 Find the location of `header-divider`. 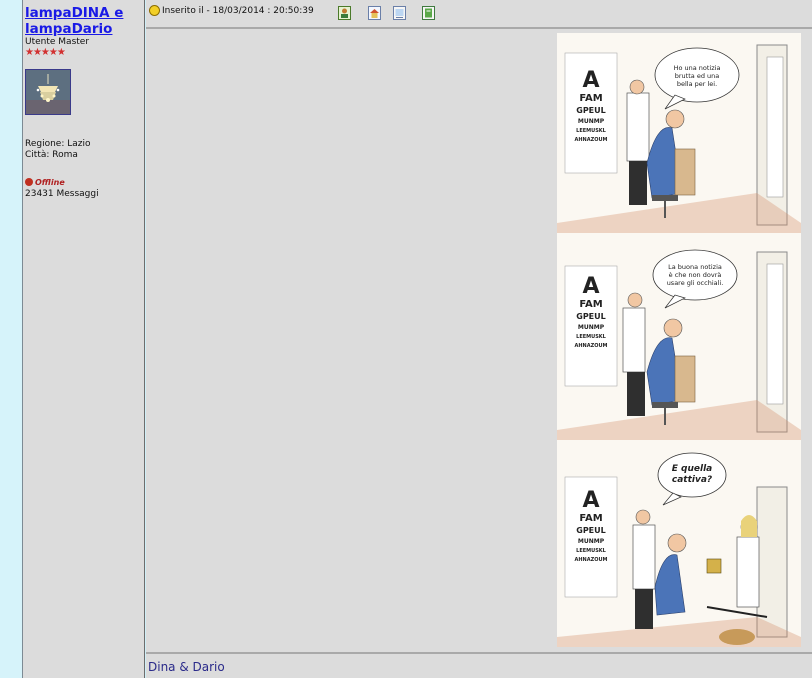

header-divider is located at coordinates (479, 28).